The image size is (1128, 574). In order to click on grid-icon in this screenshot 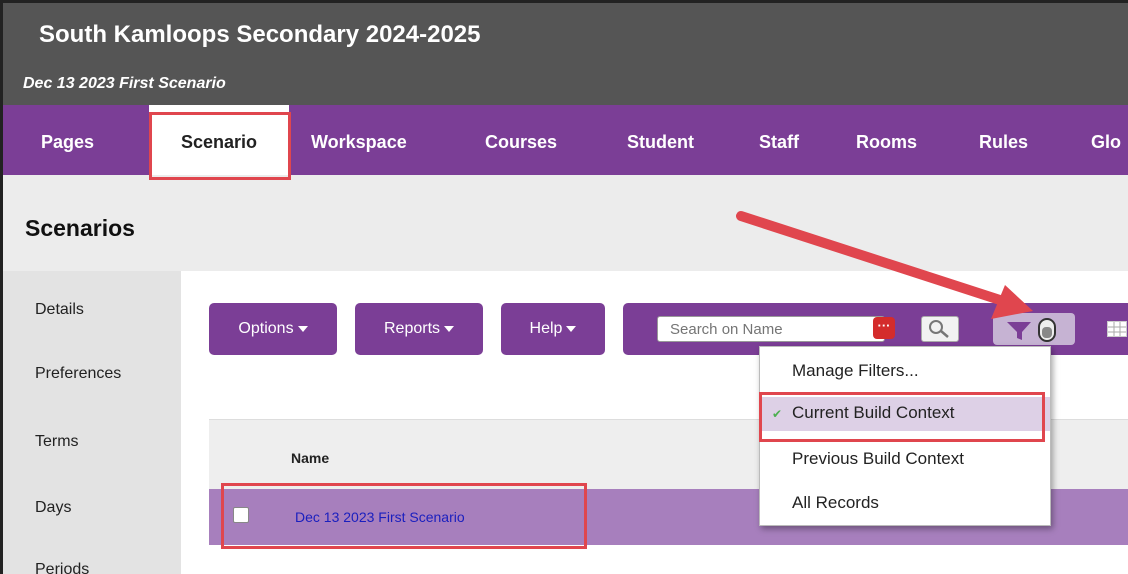, I will do `click(1117, 329)`.